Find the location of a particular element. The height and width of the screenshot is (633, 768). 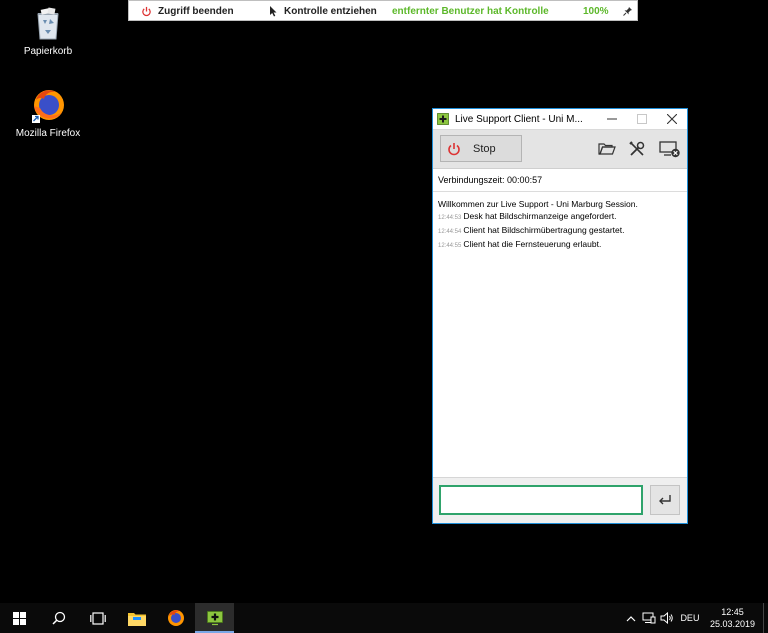

search-icon is located at coordinates (58, 618).